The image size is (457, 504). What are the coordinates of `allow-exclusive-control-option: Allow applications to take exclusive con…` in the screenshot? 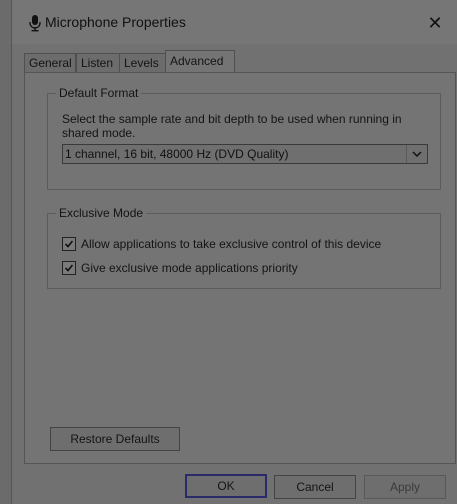 It's located at (221, 244).